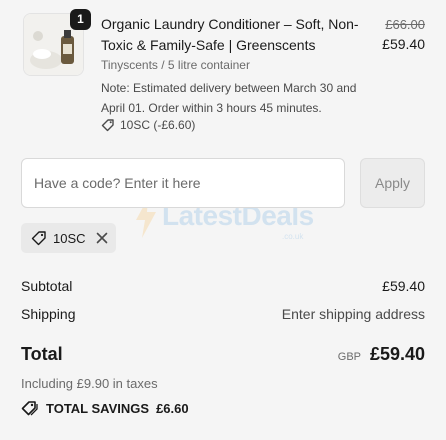  I want to click on savings-value: £6.60, so click(172, 408).